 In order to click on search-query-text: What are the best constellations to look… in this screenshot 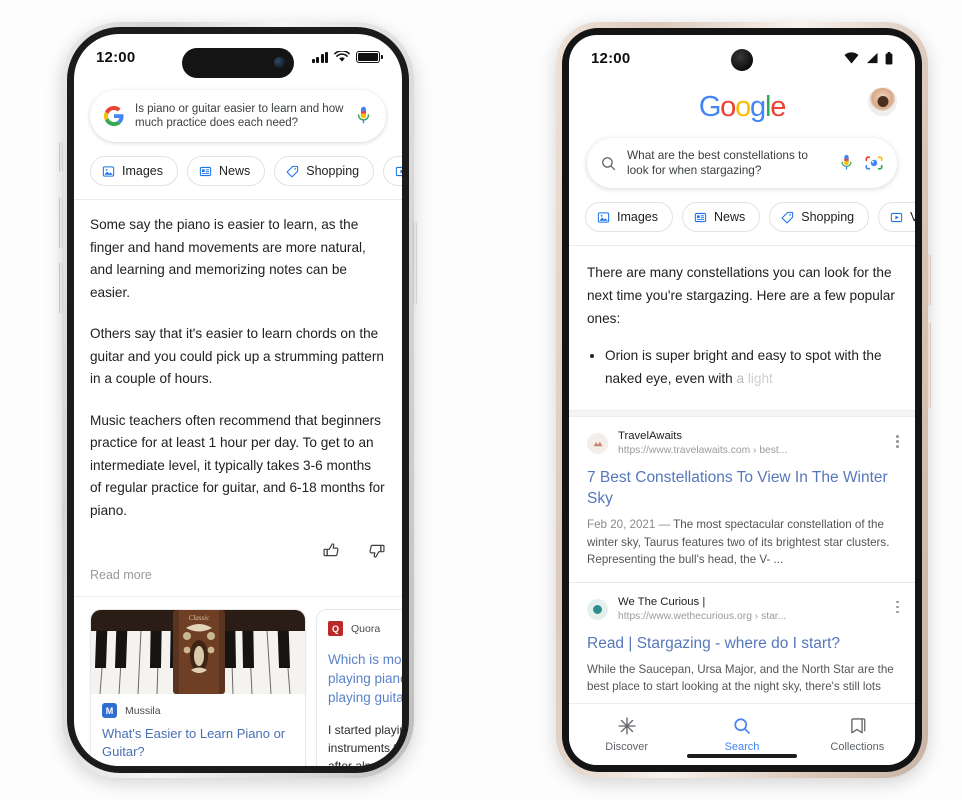, I will do `click(717, 162)`.